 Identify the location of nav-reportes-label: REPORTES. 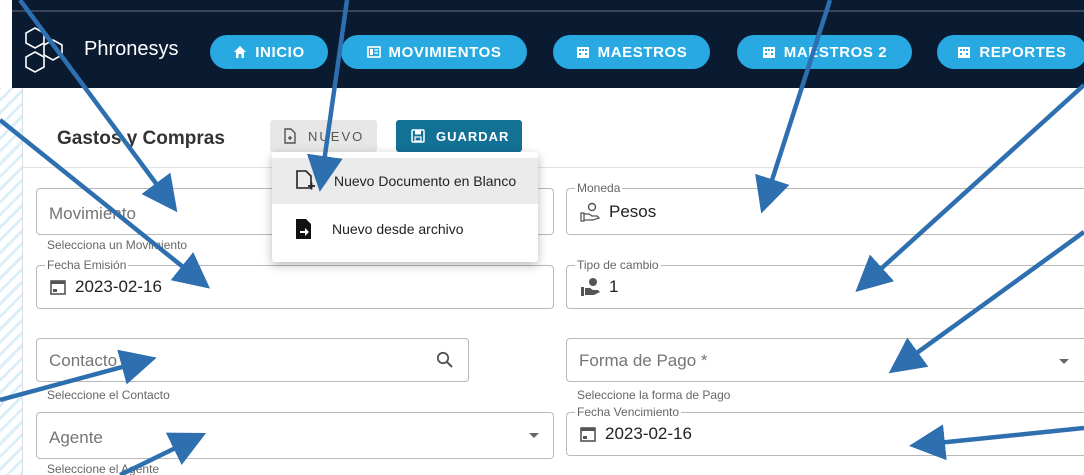
(1023, 52).